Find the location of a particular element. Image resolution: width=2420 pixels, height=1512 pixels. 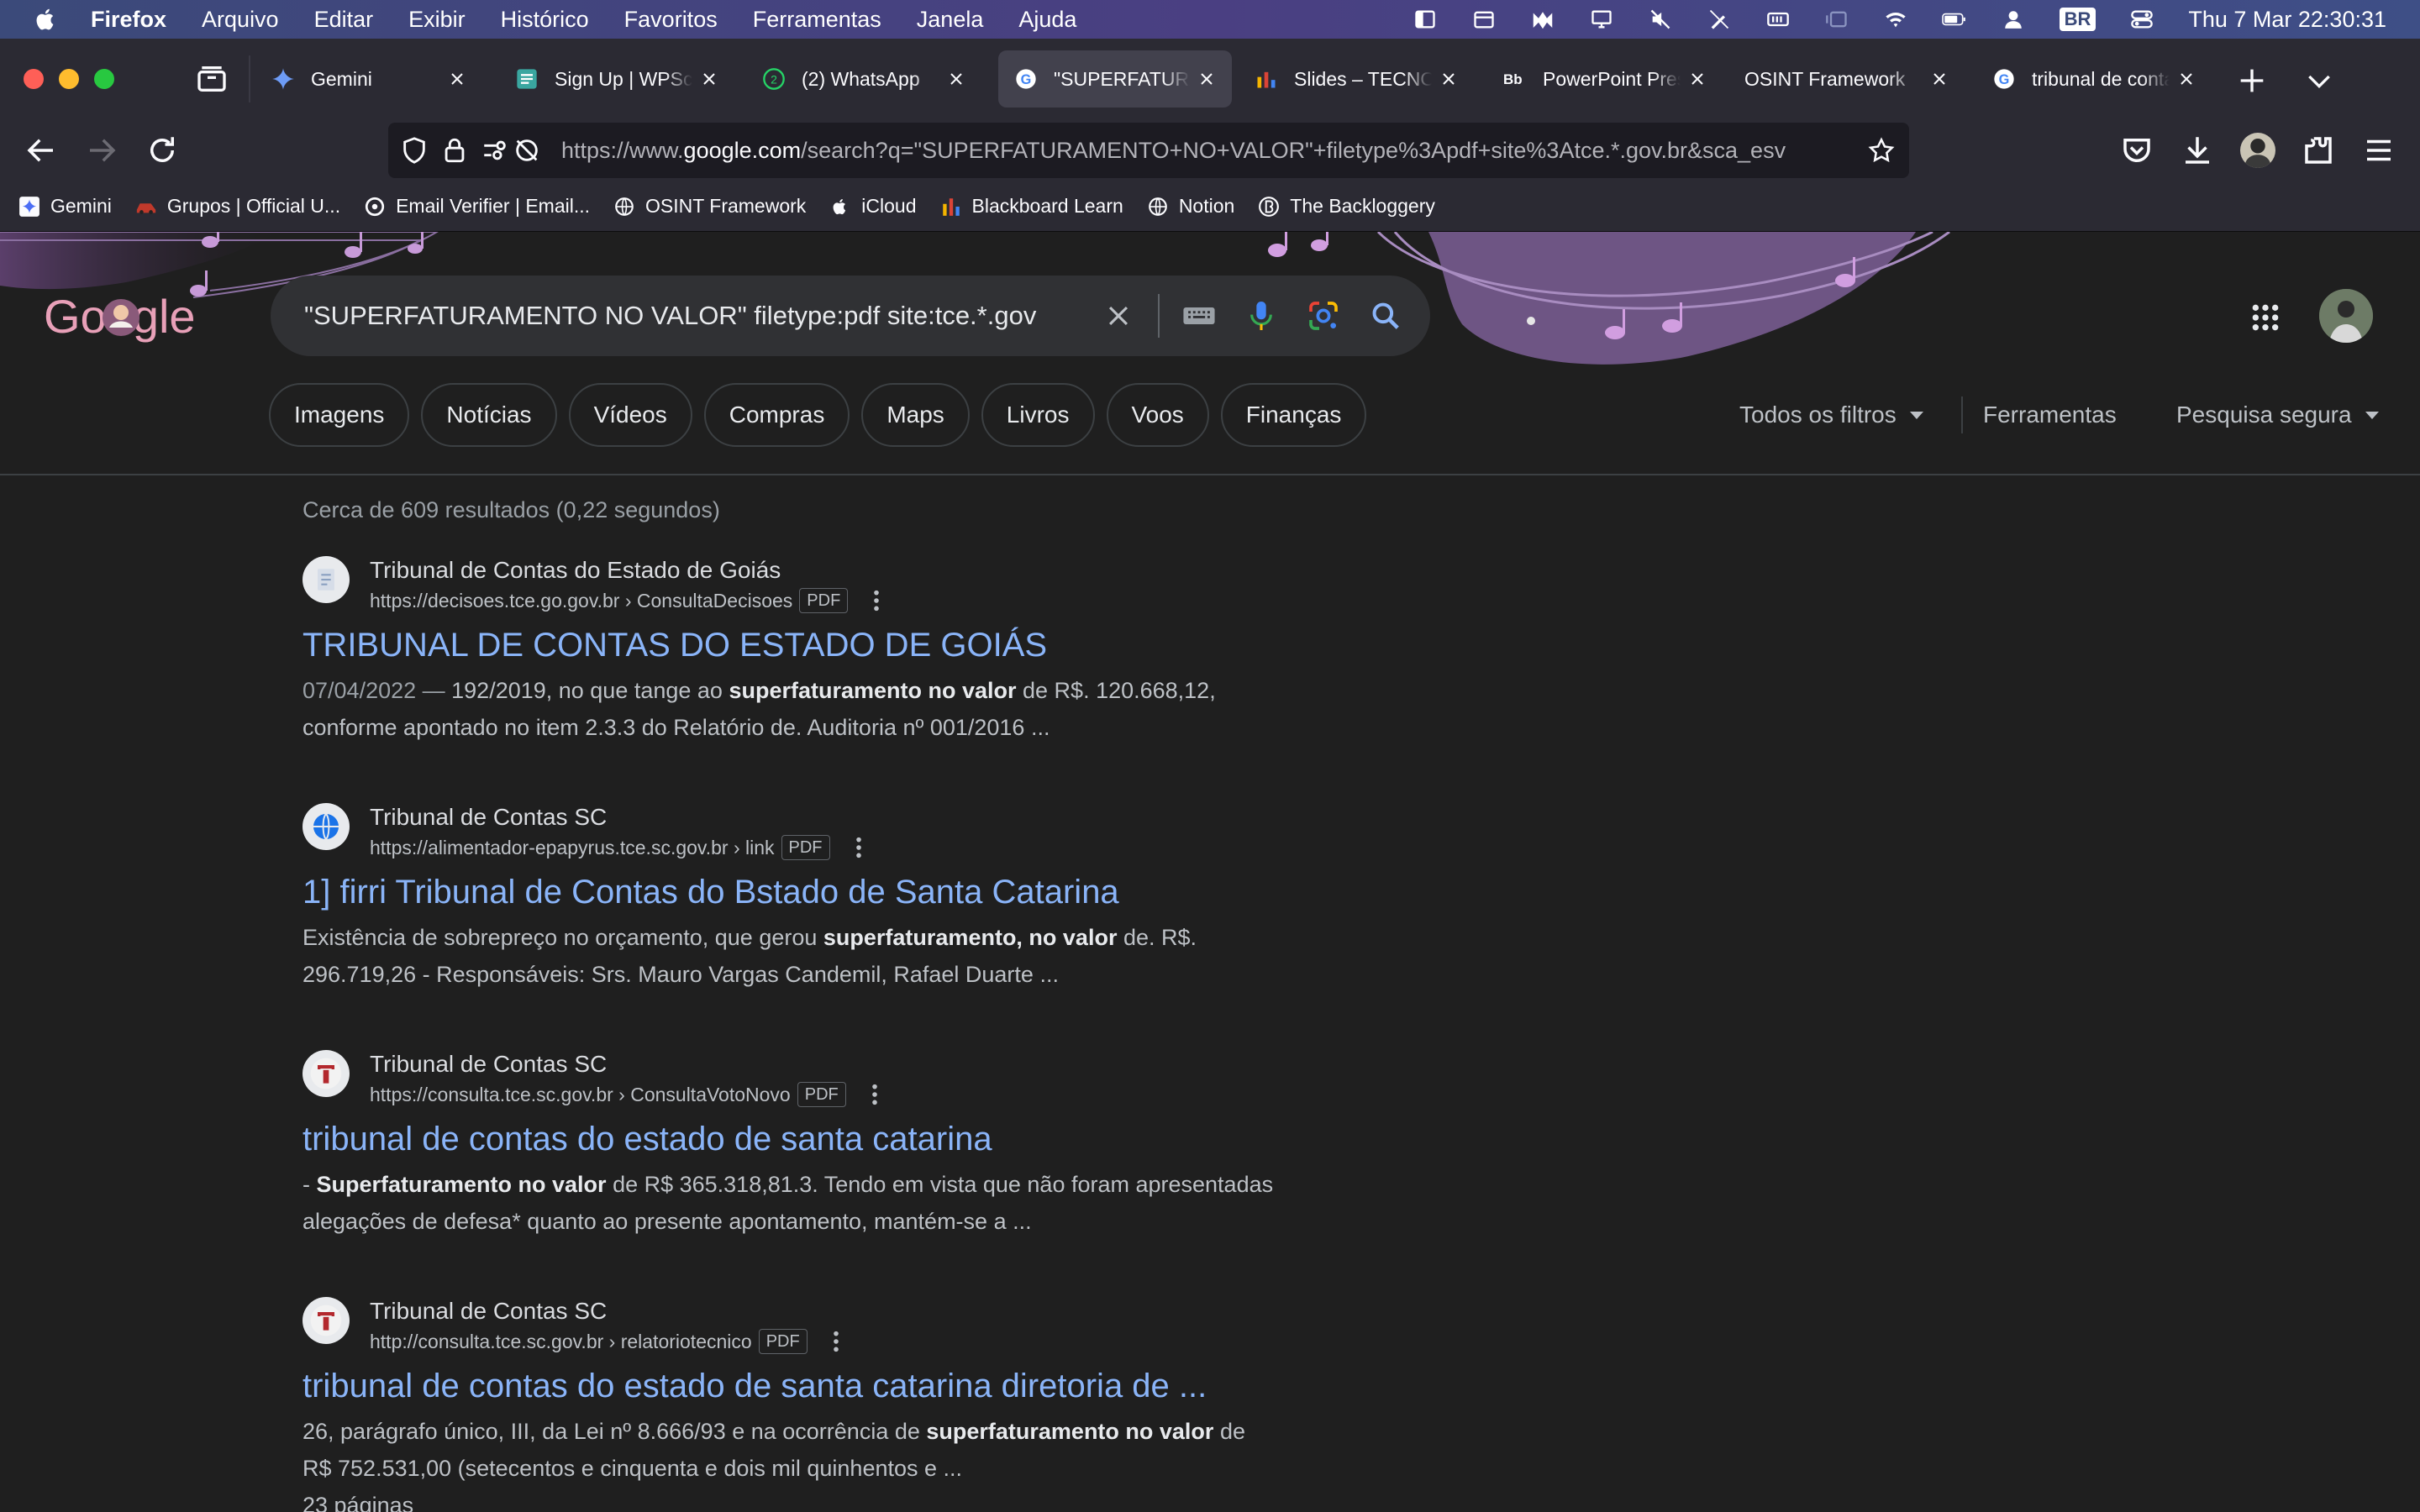

chip-noticias: Notícias is located at coordinates (489, 415).